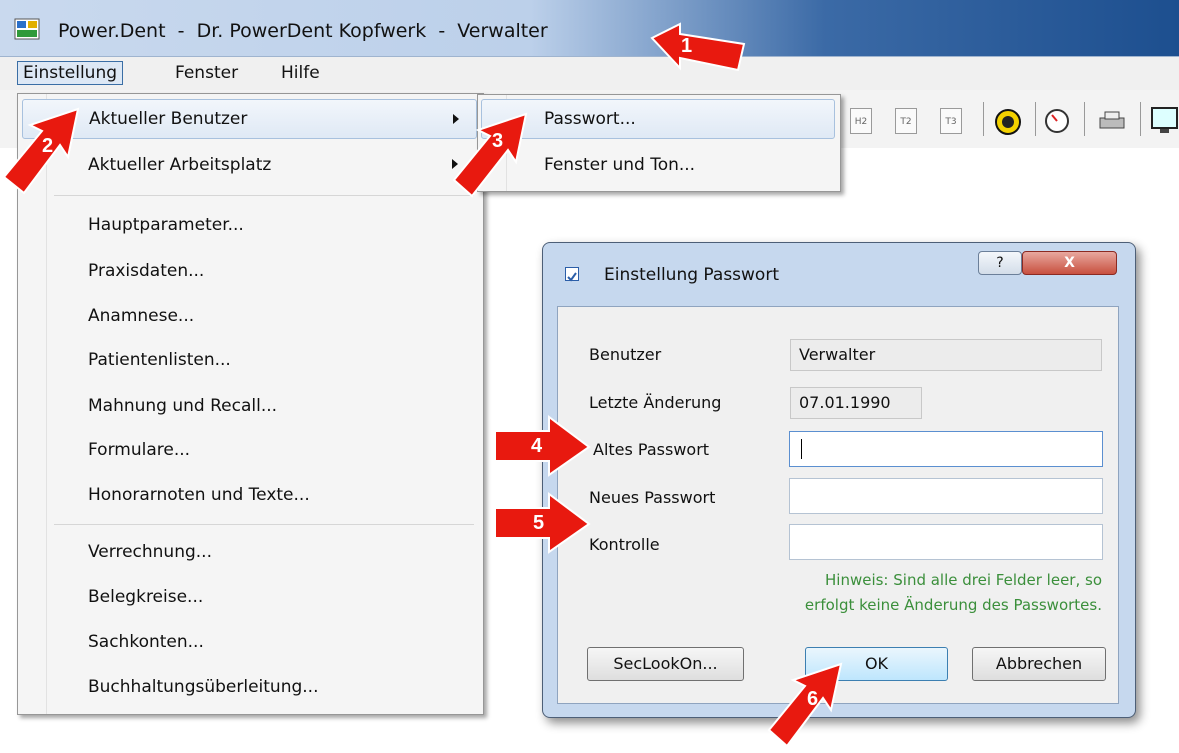 This screenshot has width=1179, height=753. Describe the element at coordinates (856, 403) in the screenshot. I see `letzte-aenderung-value: 07.01.1990` at that location.